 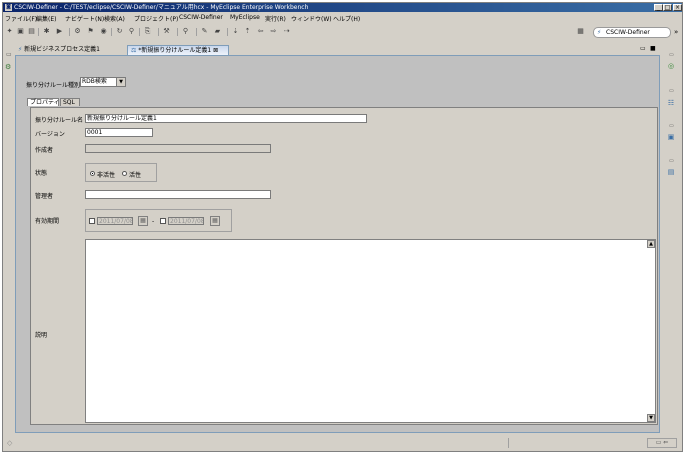 I want to click on date-from-checkbox, so click(x=92, y=221).